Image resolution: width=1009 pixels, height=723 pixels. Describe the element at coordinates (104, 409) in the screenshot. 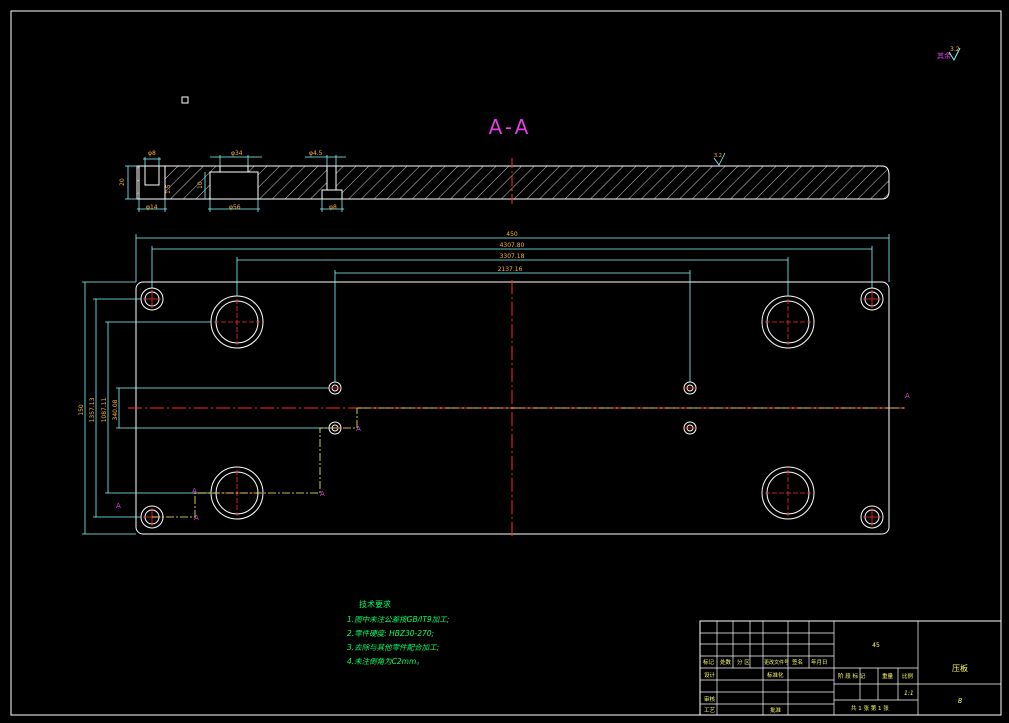

I see `dim-h-2: 1087.11` at that location.